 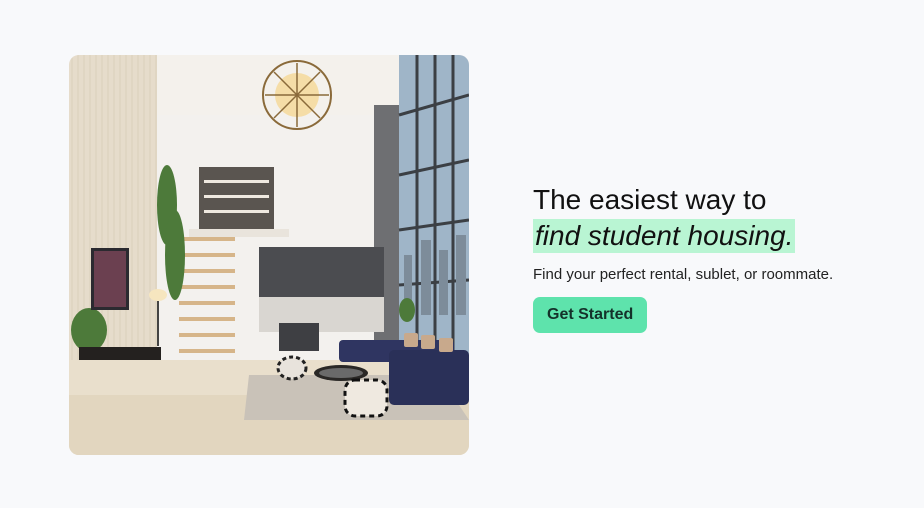 I want to click on get-started-button: Get Started, so click(x=590, y=315).